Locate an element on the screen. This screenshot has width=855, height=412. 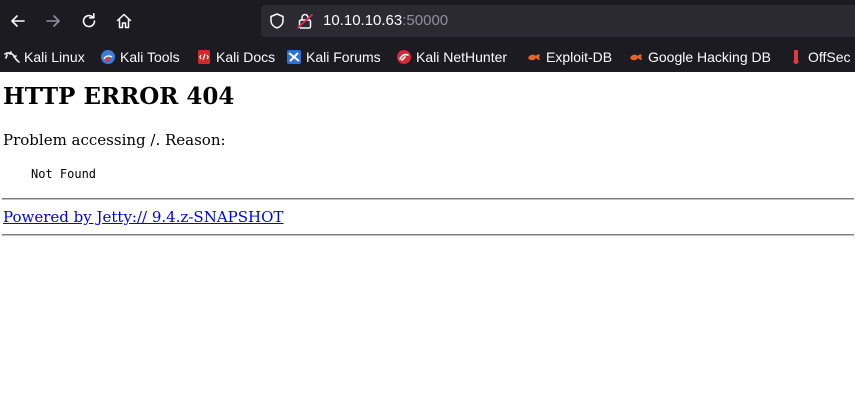
arrow-left-icon is located at coordinates (18, 21).